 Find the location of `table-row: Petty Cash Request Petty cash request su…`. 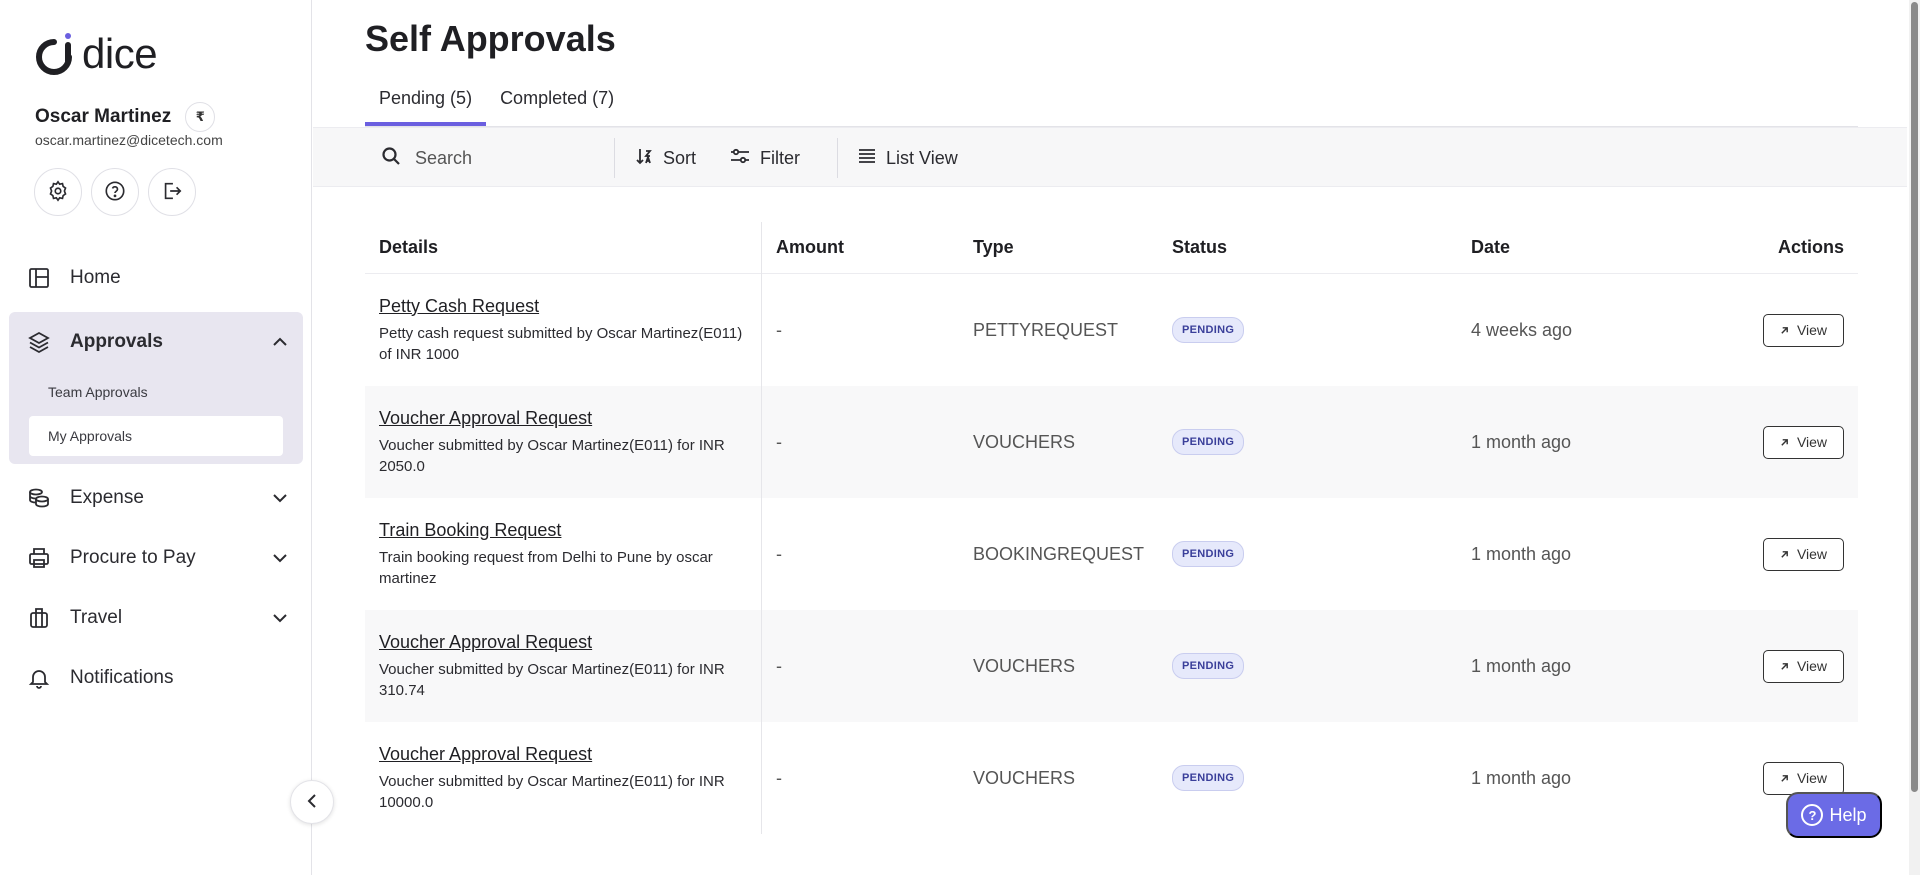

table-row: Petty Cash Request Petty cash request su… is located at coordinates (1111, 330).